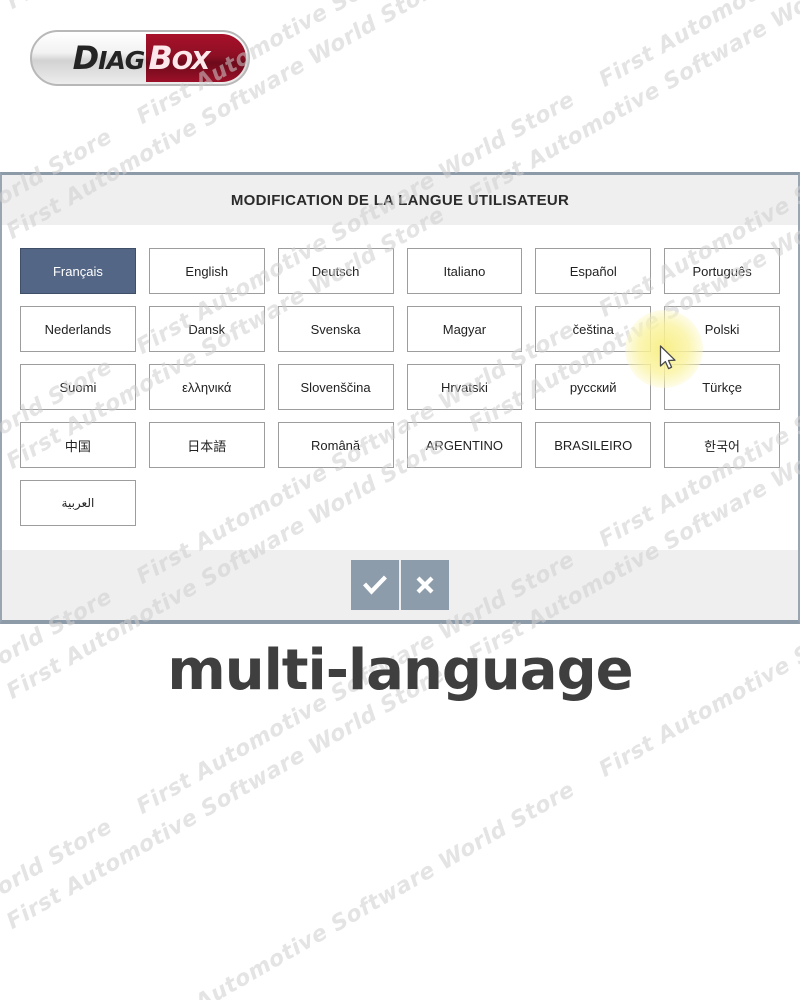 This screenshot has height=1000, width=800. I want to click on language-button: English, so click(206, 271).